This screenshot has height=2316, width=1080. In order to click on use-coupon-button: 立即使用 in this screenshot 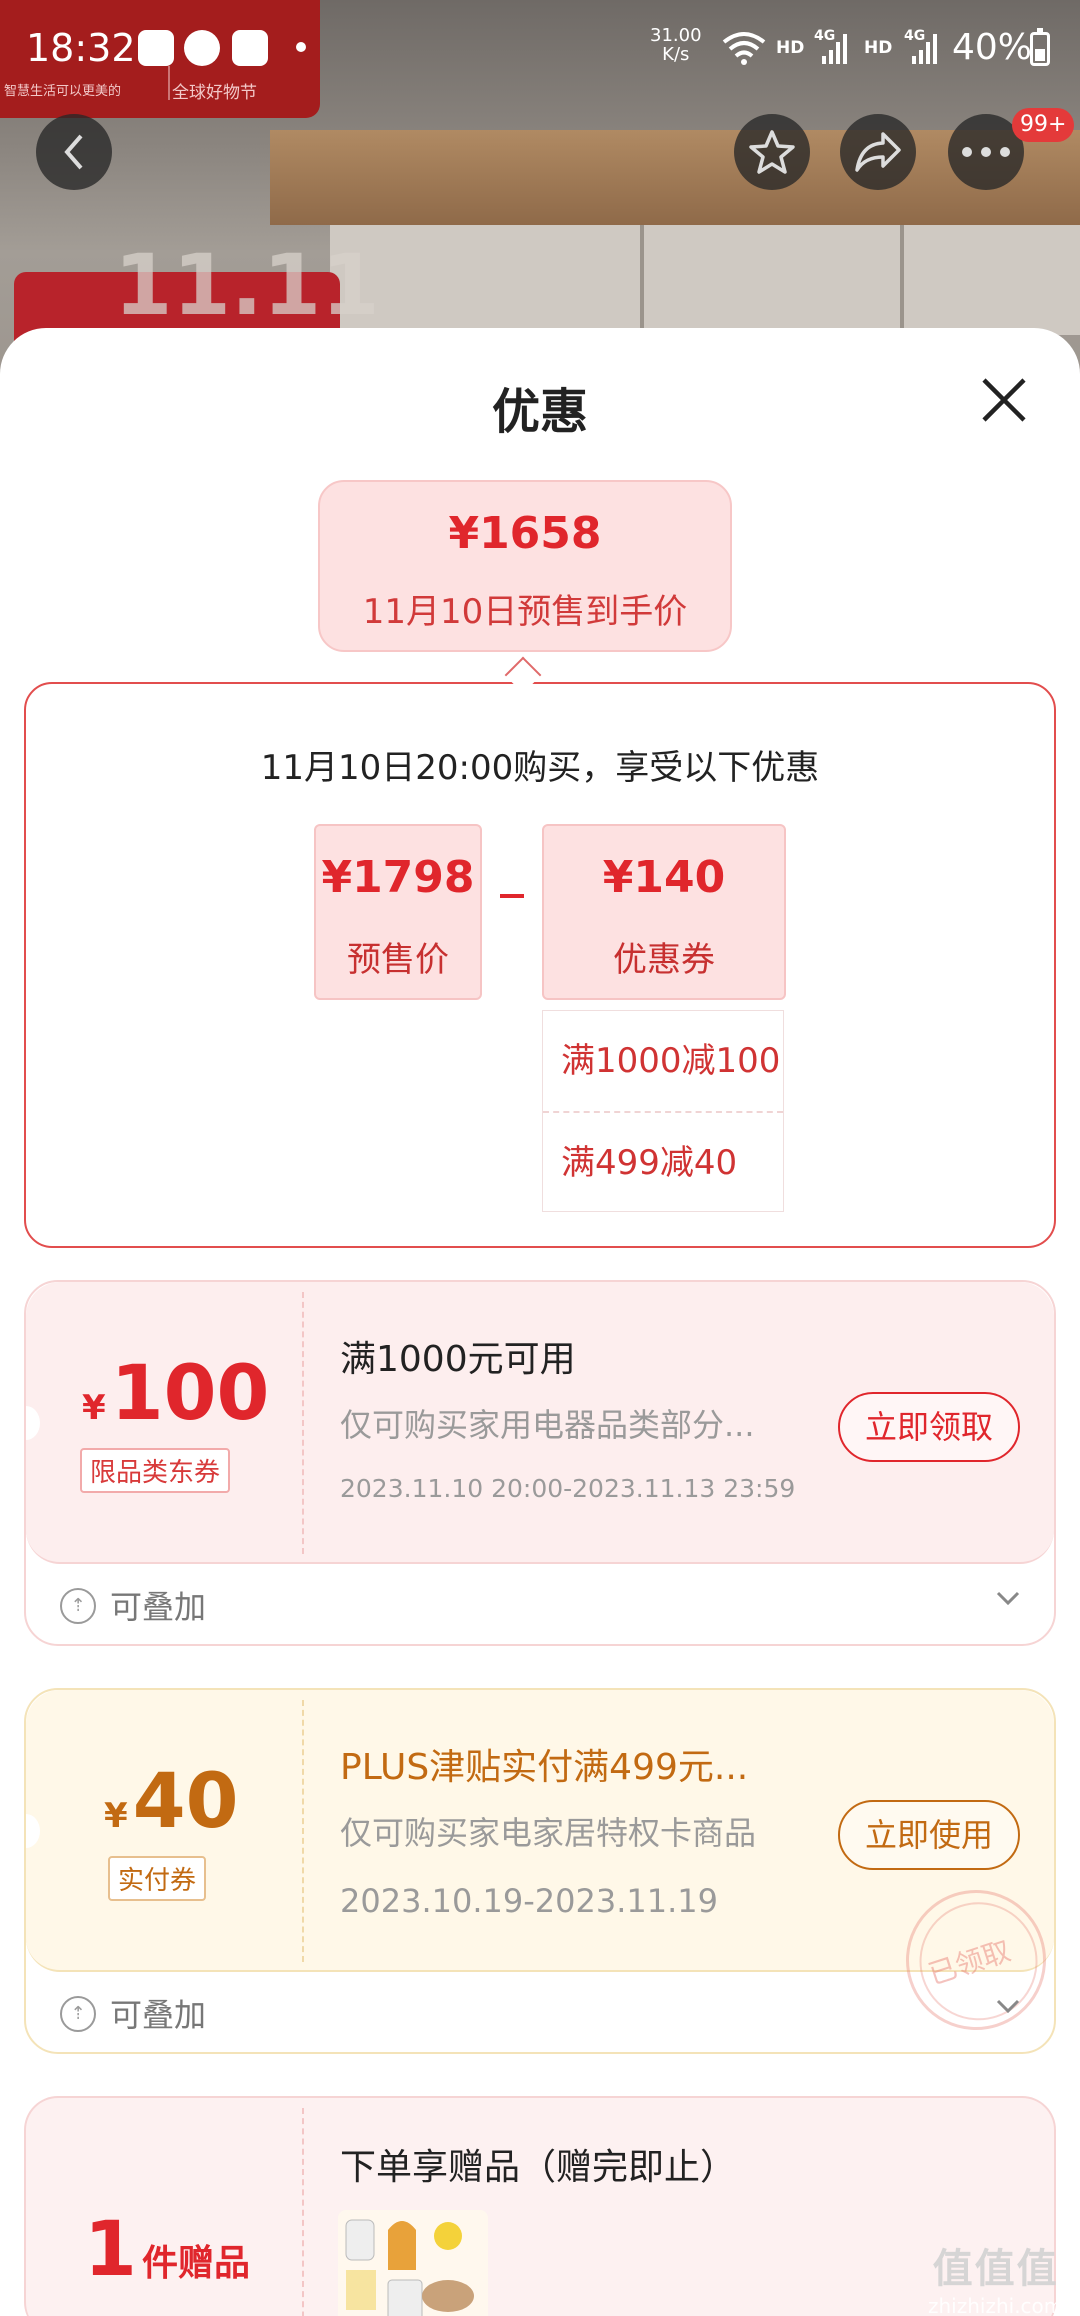, I will do `click(929, 1835)`.